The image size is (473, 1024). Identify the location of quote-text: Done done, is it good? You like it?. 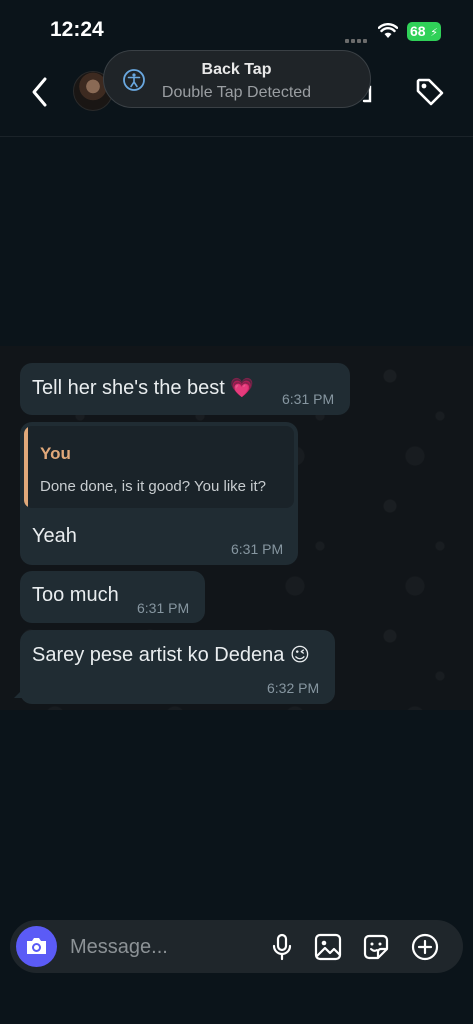
(153, 486).